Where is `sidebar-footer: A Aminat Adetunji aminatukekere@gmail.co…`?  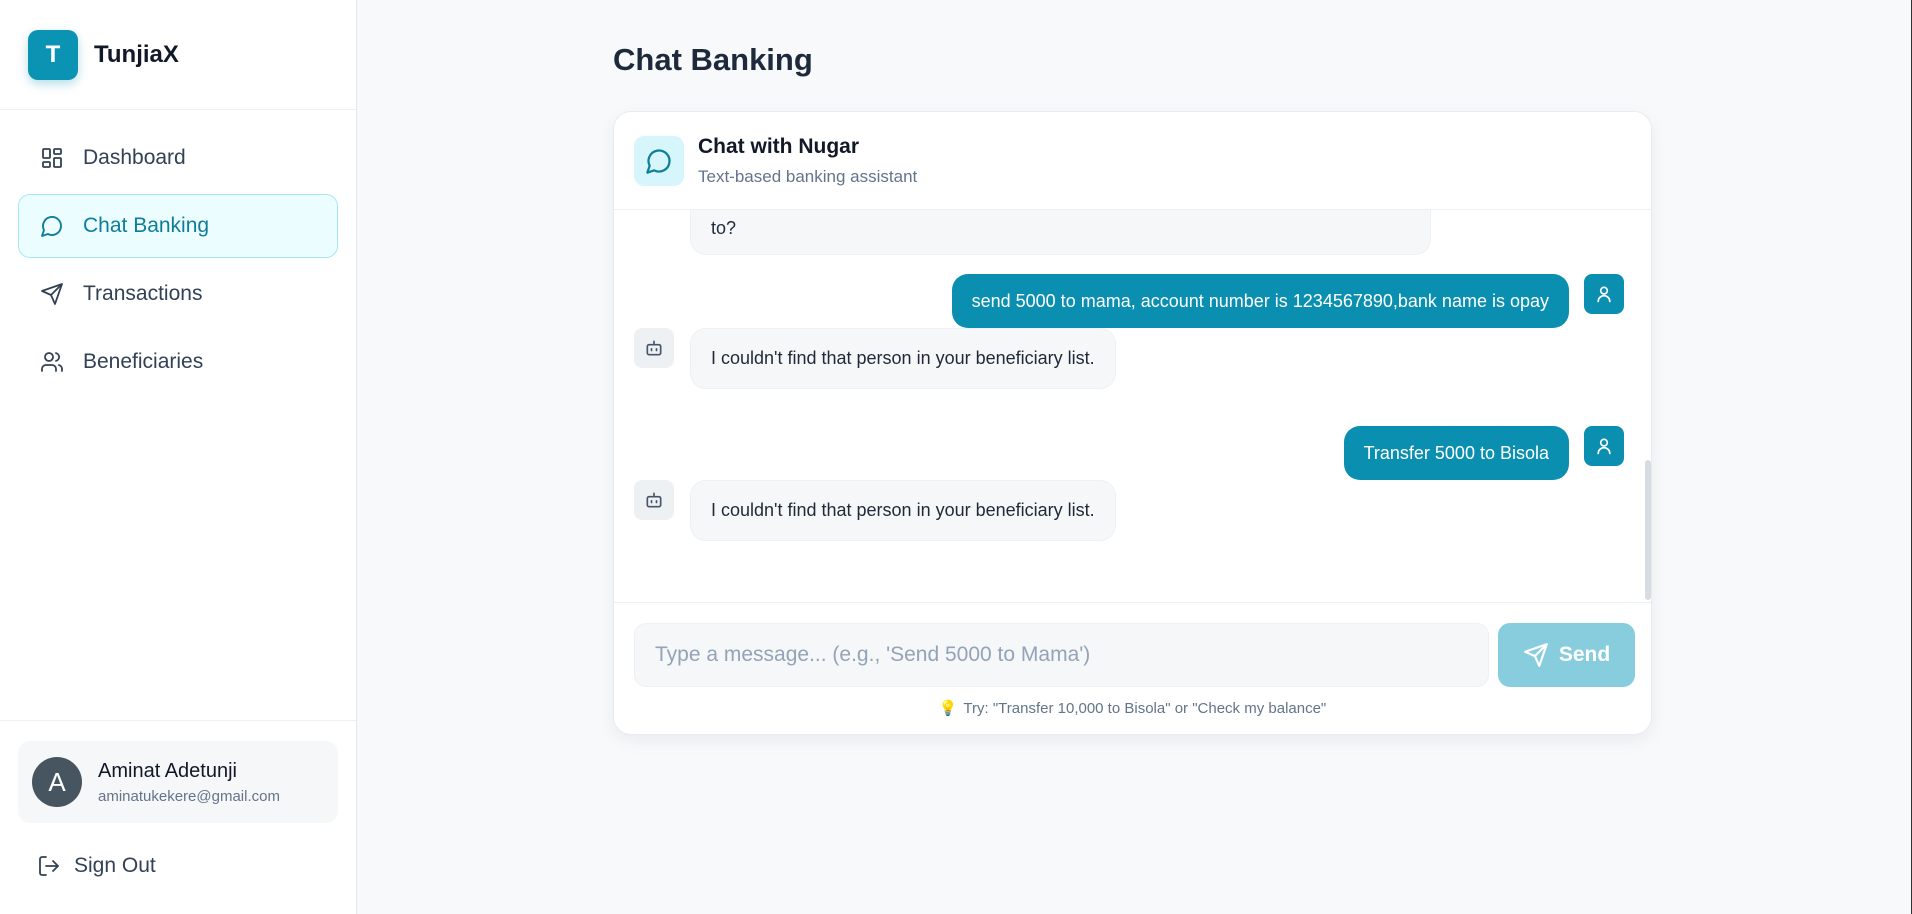 sidebar-footer: A Aminat Adetunji aminatukekere@gmail.co… is located at coordinates (178, 817).